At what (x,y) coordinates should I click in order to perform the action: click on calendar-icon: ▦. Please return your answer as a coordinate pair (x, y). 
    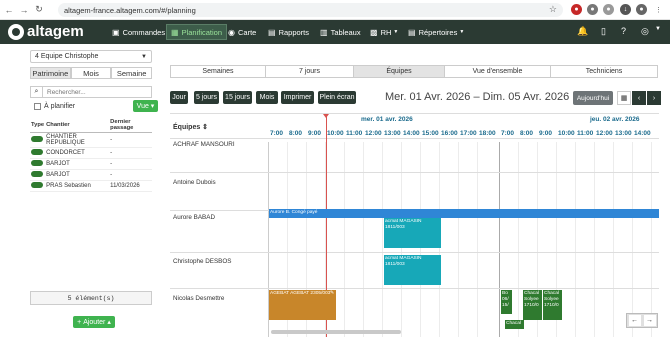
    Looking at the image, I should click on (175, 32).